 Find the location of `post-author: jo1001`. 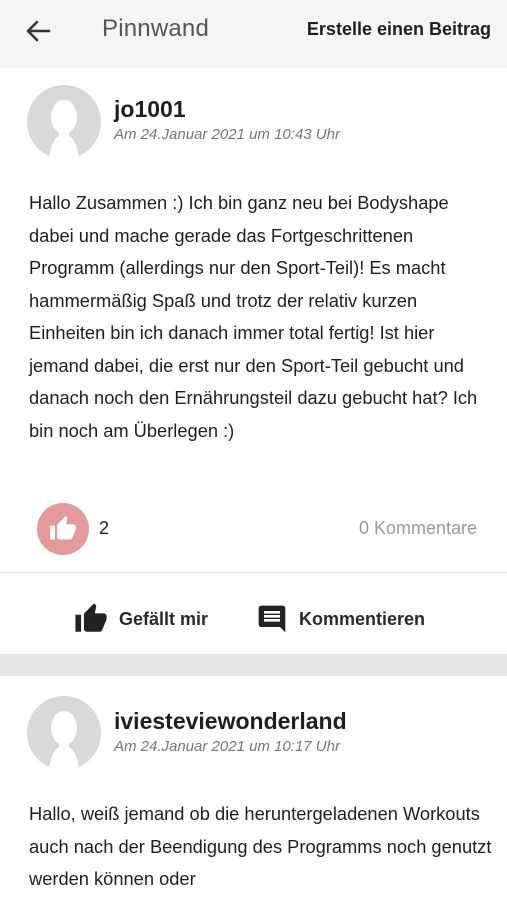

post-author: jo1001 is located at coordinates (150, 109).